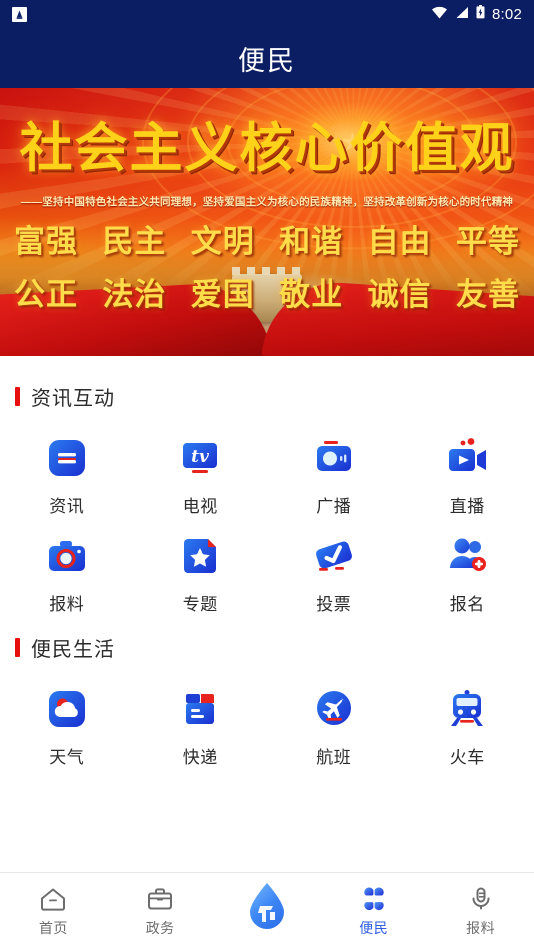  Describe the element at coordinates (46, 295) in the screenshot. I see `core-value: 公正` at that location.